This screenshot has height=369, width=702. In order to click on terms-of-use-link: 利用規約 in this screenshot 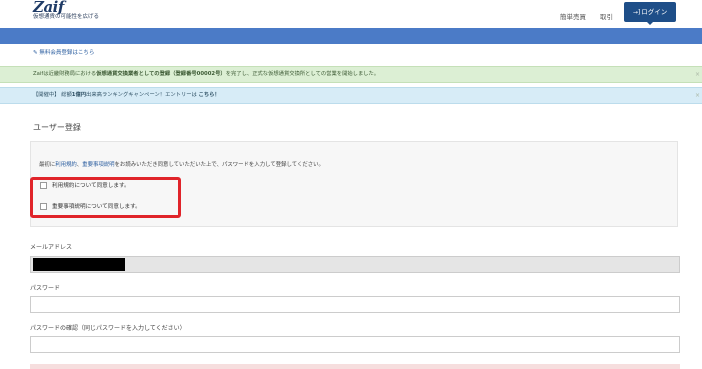, I will do `click(66, 165)`.